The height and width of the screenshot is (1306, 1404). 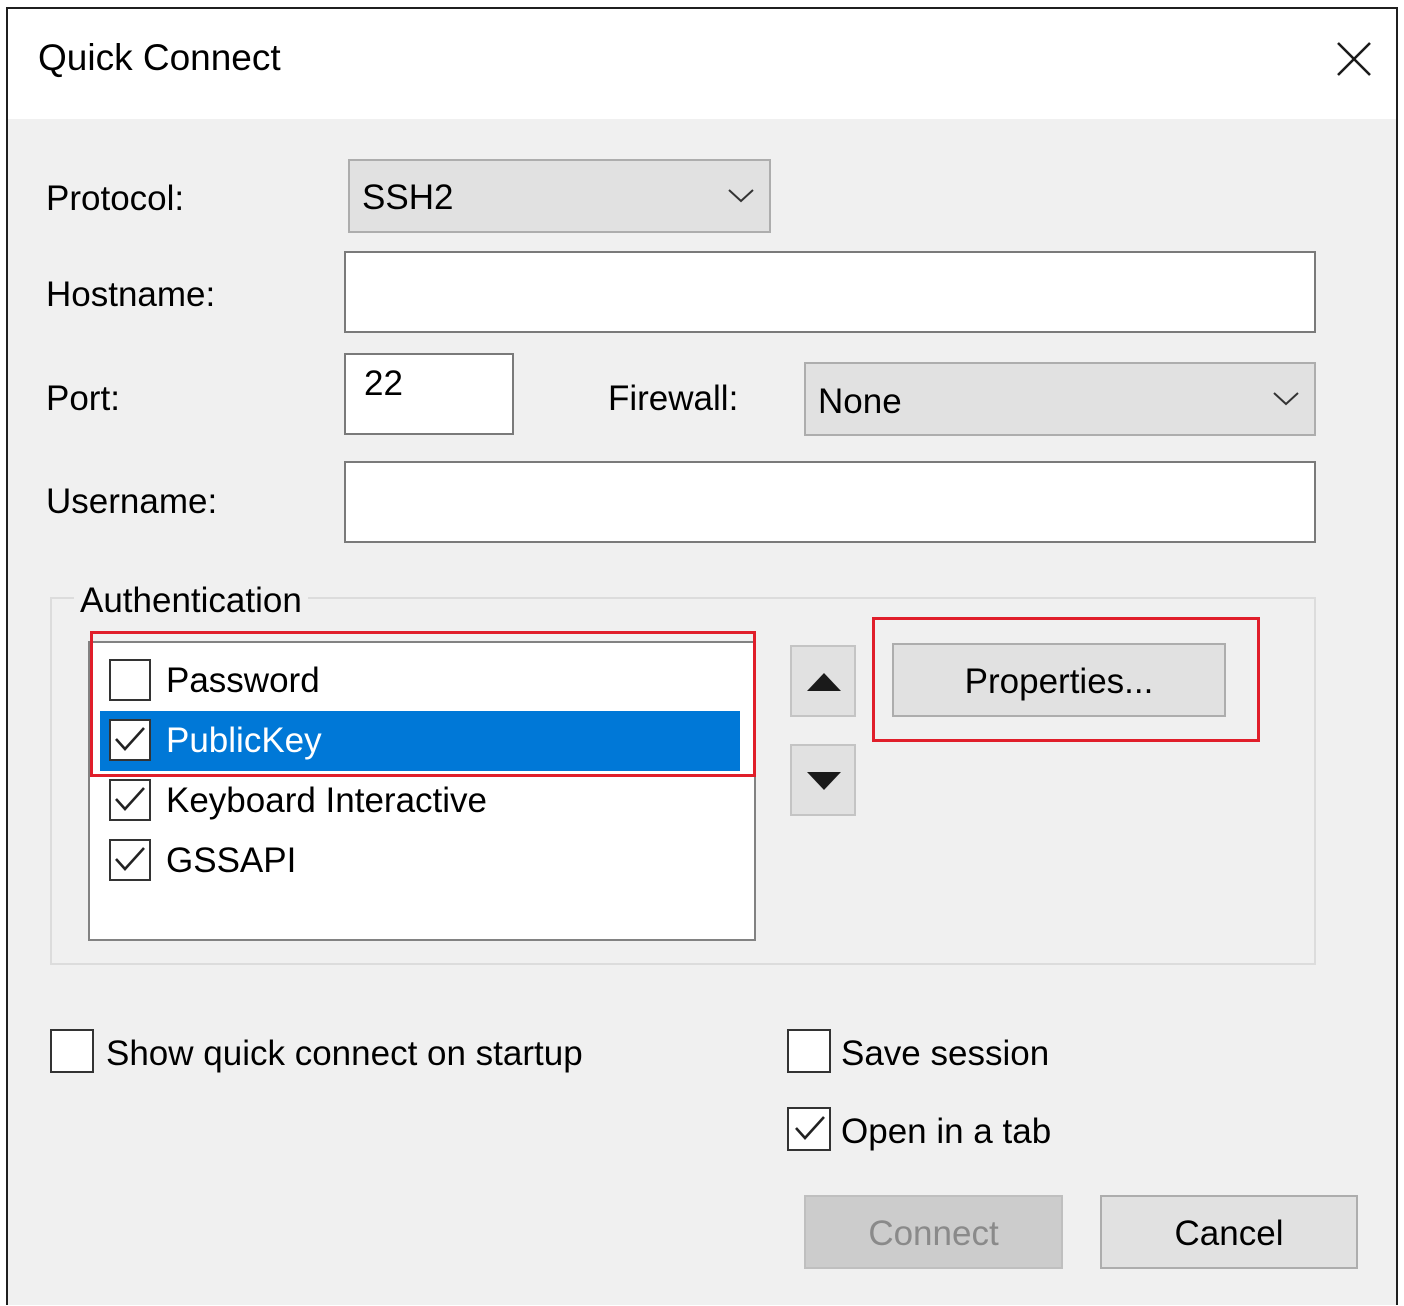 What do you see at coordinates (860, 401) in the screenshot?
I see `firewall-value: None` at bounding box center [860, 401].